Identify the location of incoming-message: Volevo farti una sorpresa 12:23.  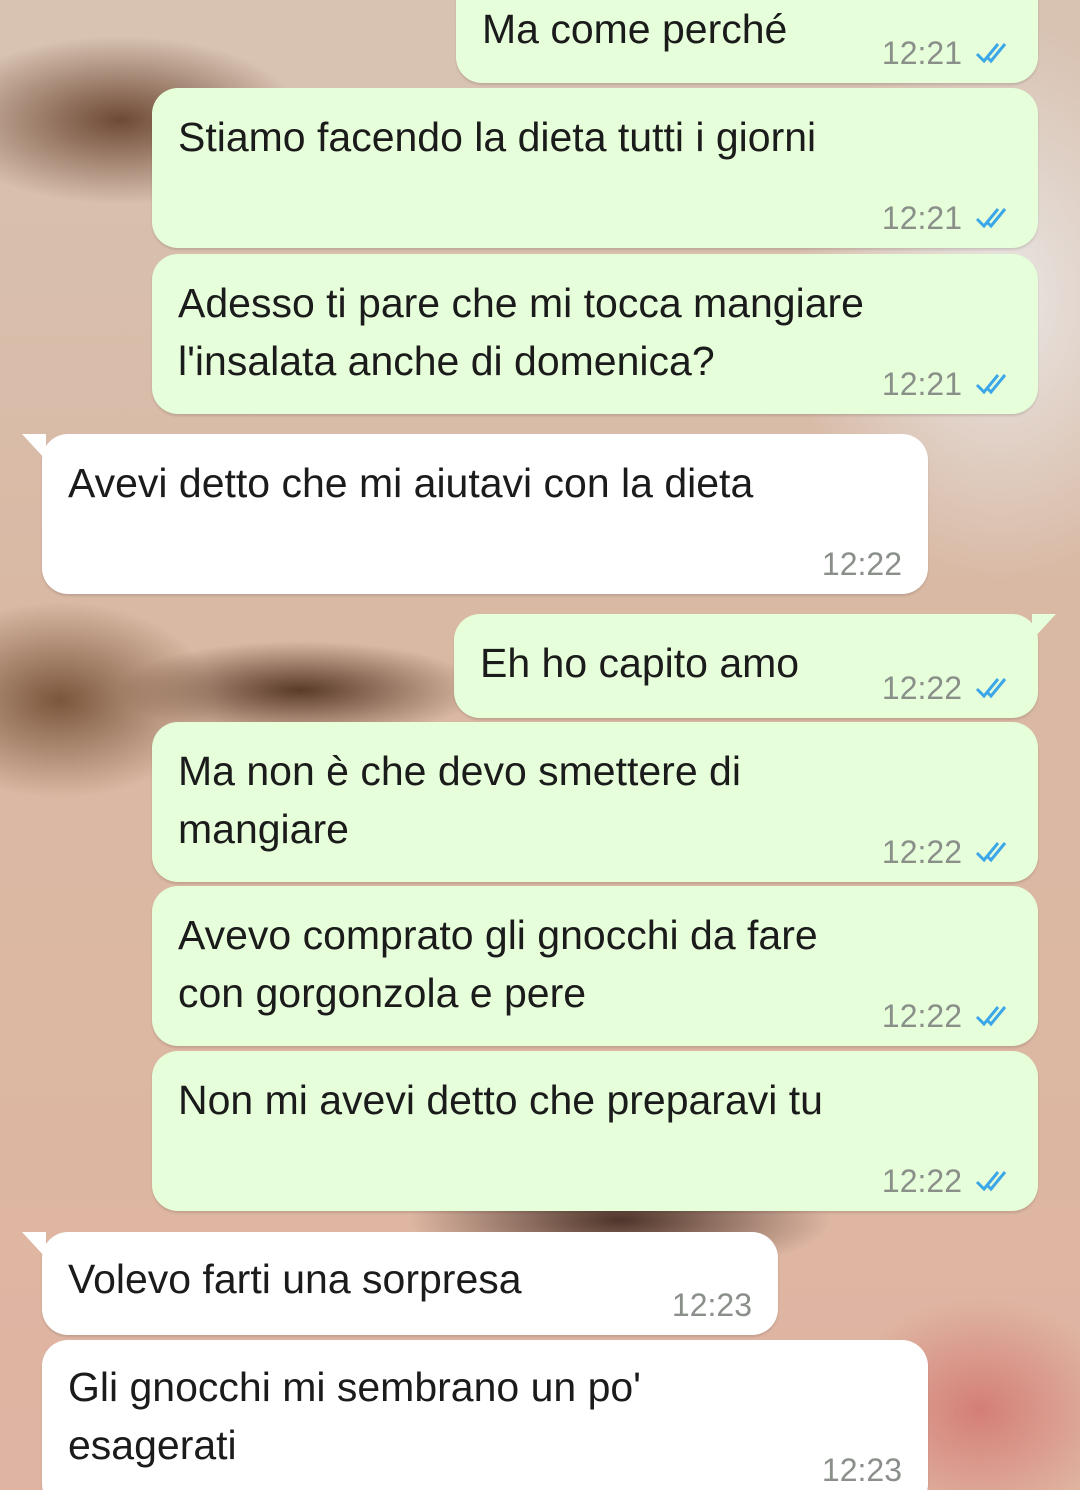
(400, 1283).